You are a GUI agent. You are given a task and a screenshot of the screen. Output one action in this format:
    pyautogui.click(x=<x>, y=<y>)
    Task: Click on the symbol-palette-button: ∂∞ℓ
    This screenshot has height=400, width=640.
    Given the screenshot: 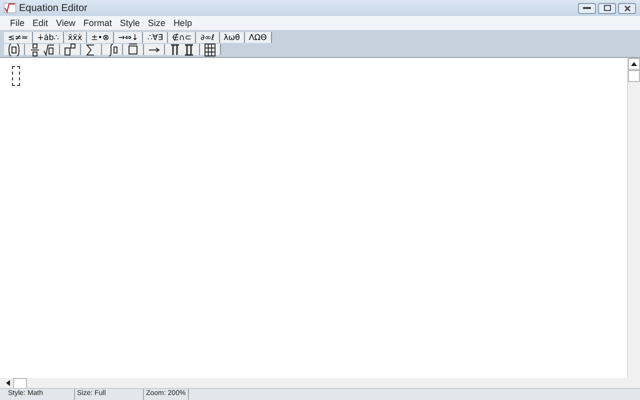 What is the action you would take?
    pyautogui.click(x=208, y=37)
    